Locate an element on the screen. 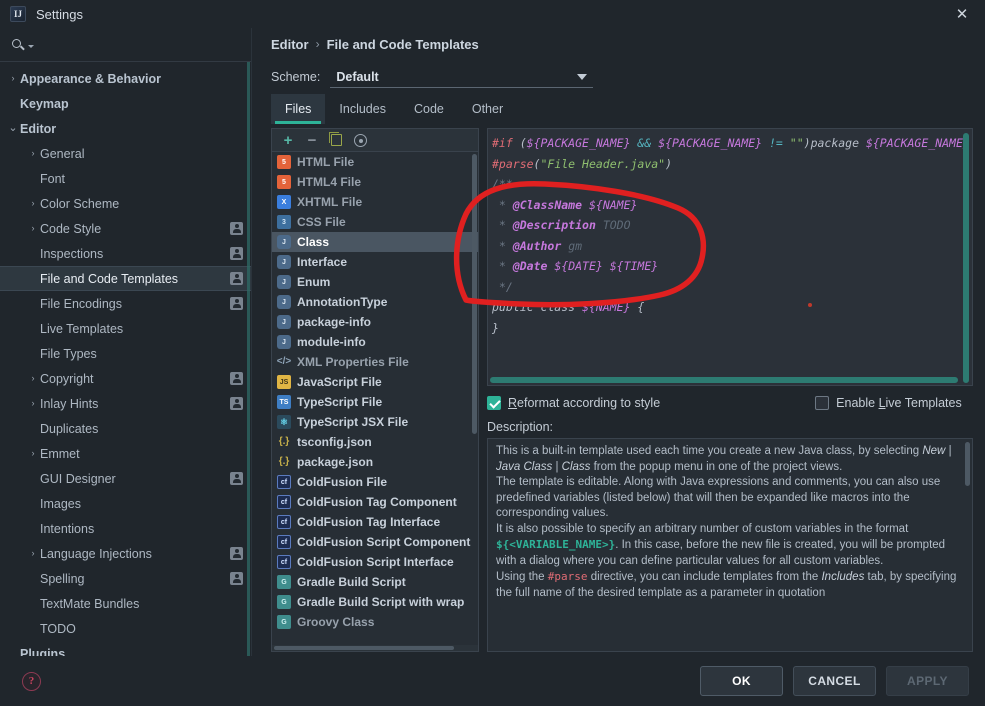 The height and width of the screenshot is (706, 985). sidebar-item-plugins: Plugins is located at coordinates (125, 649).